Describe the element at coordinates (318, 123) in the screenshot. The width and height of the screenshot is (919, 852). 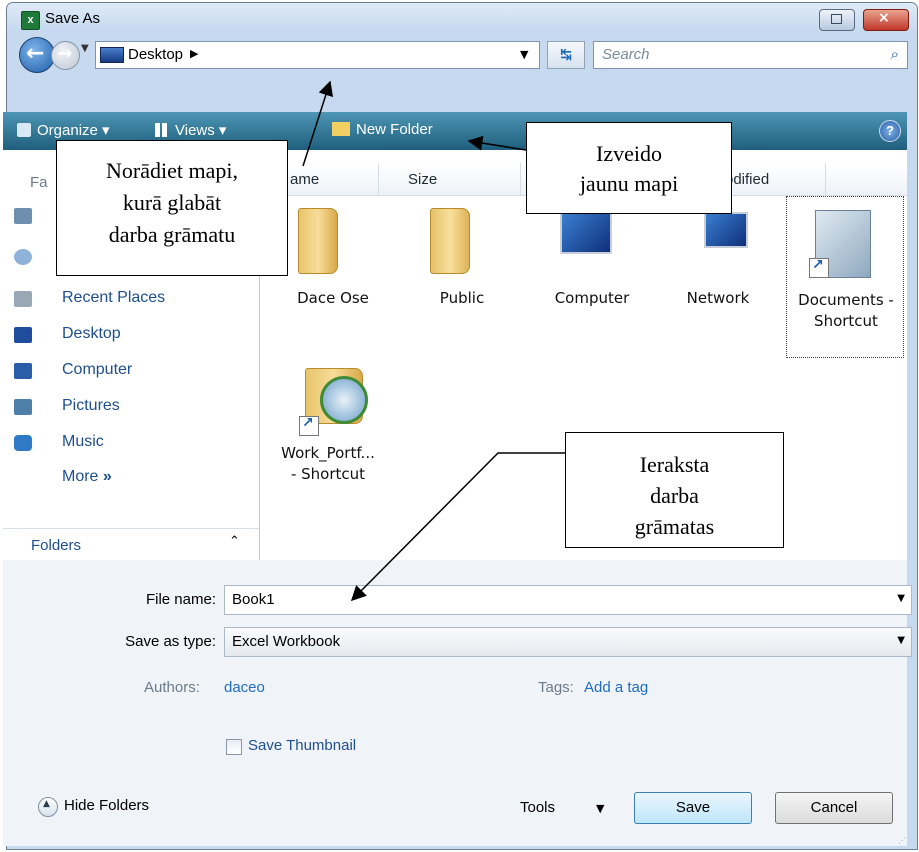
I see `arrow-to-address-bar` at that location.